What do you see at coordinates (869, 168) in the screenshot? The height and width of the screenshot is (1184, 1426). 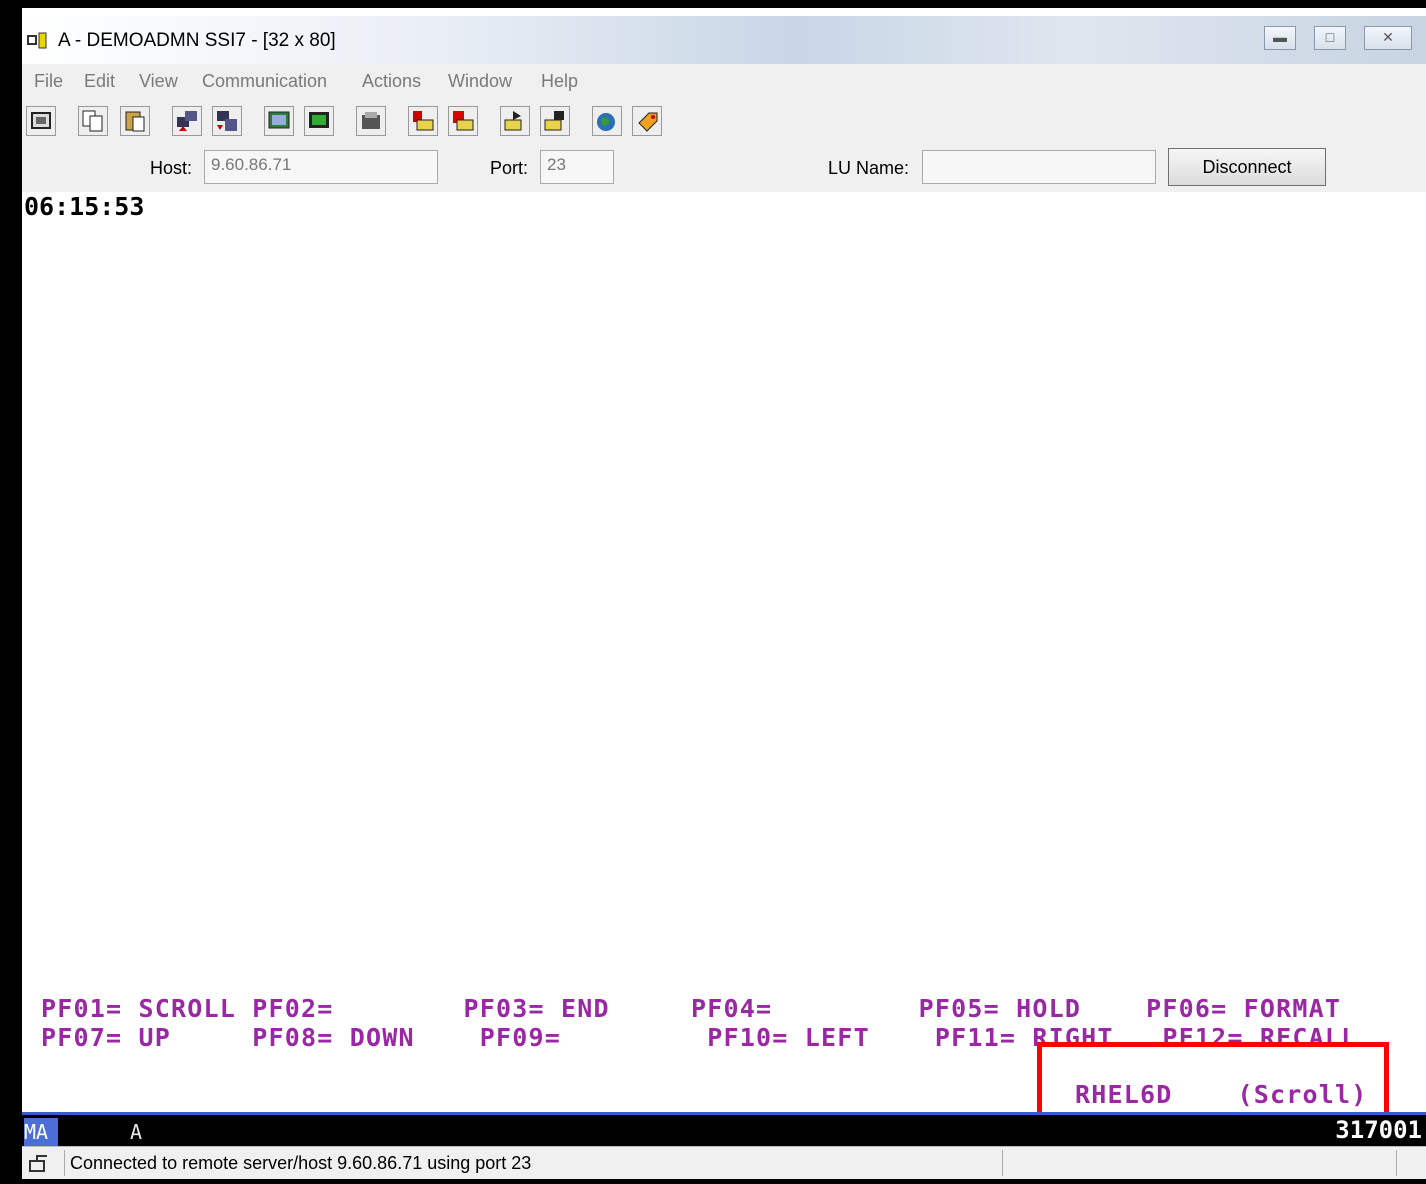 I see `lu-name-label: LU Name:` at bounding box center [869, 168].